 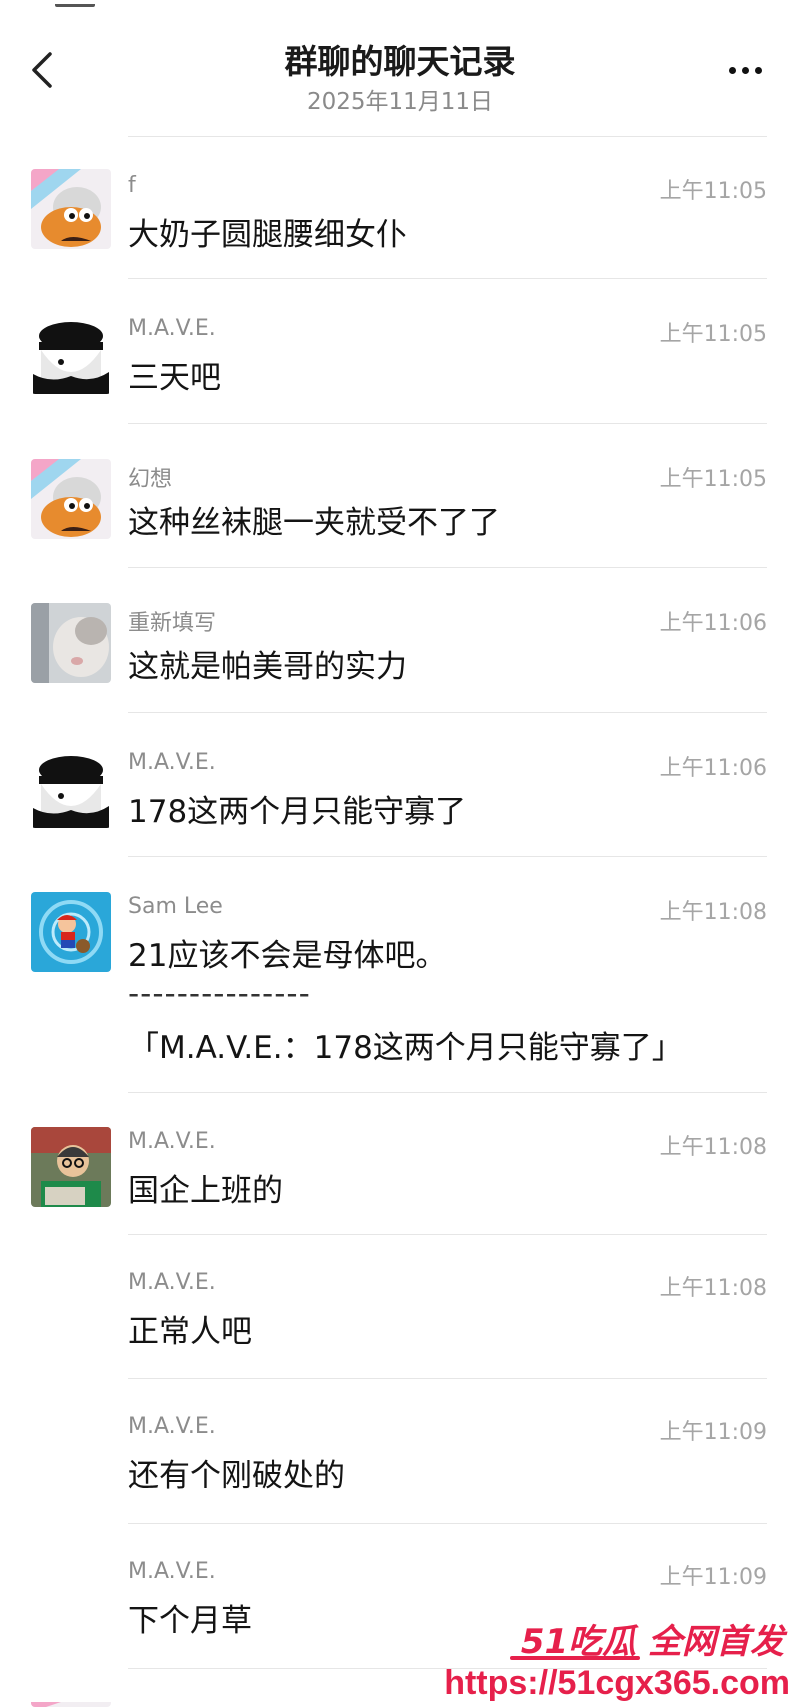 I want to click on message-text: 178这两个月只能守寡了, so click(x=297, y=812).